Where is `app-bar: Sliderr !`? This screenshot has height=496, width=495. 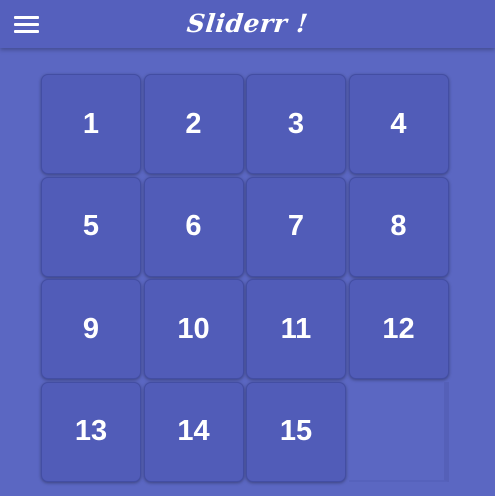 app-bar: Sliderr ! is located at coordinates (247, 24).